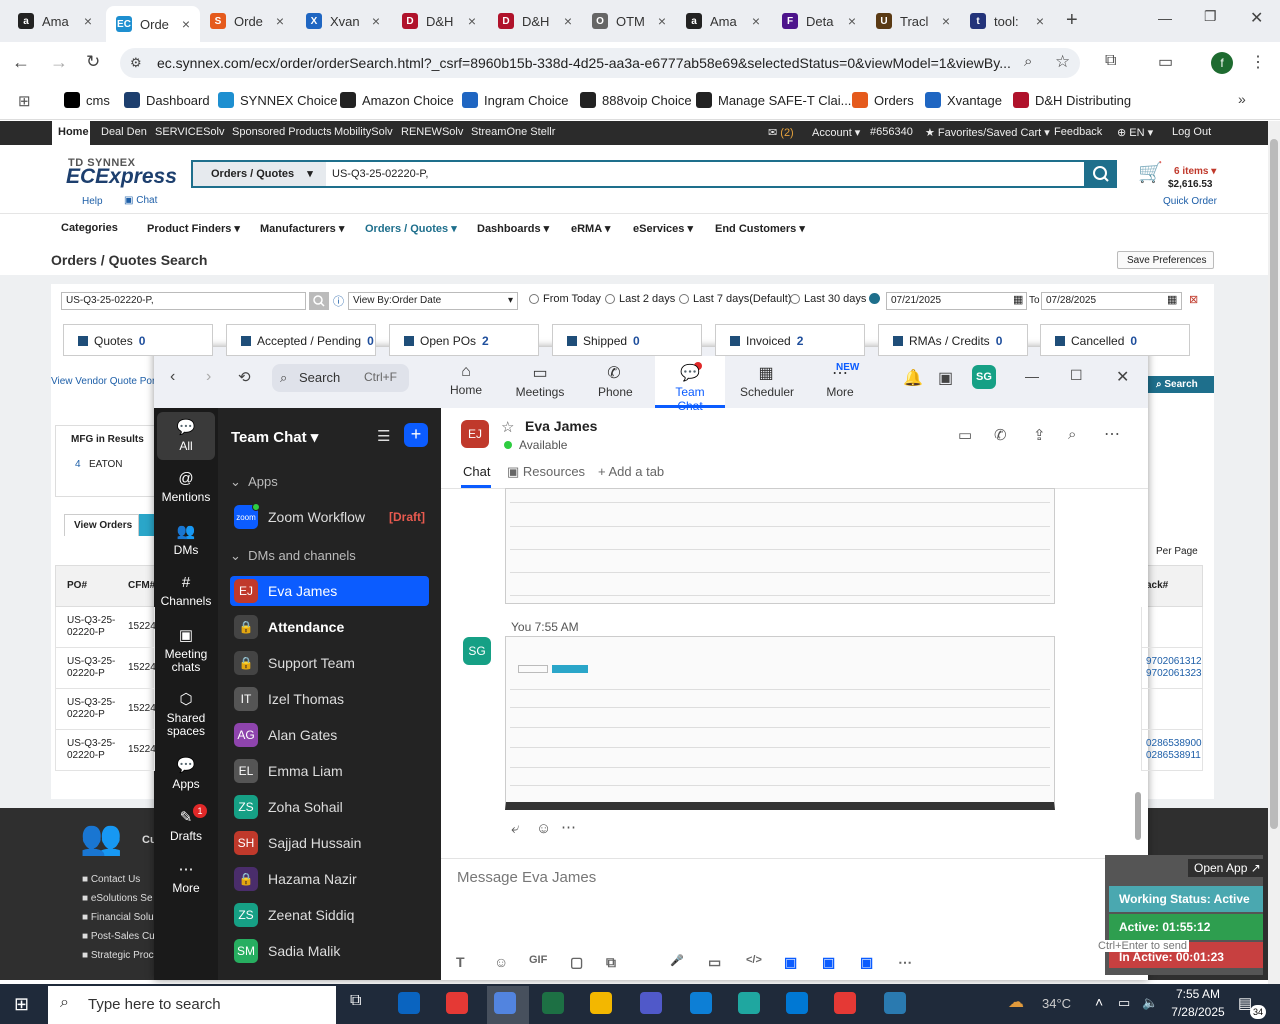 Image resolution: width=1280 pixels, height=1024 pixels. What do you see at coordinates (1174, 743) in the screenshot?
I see `track-link-1: 0286538900` at bounding box center [1174, 743].